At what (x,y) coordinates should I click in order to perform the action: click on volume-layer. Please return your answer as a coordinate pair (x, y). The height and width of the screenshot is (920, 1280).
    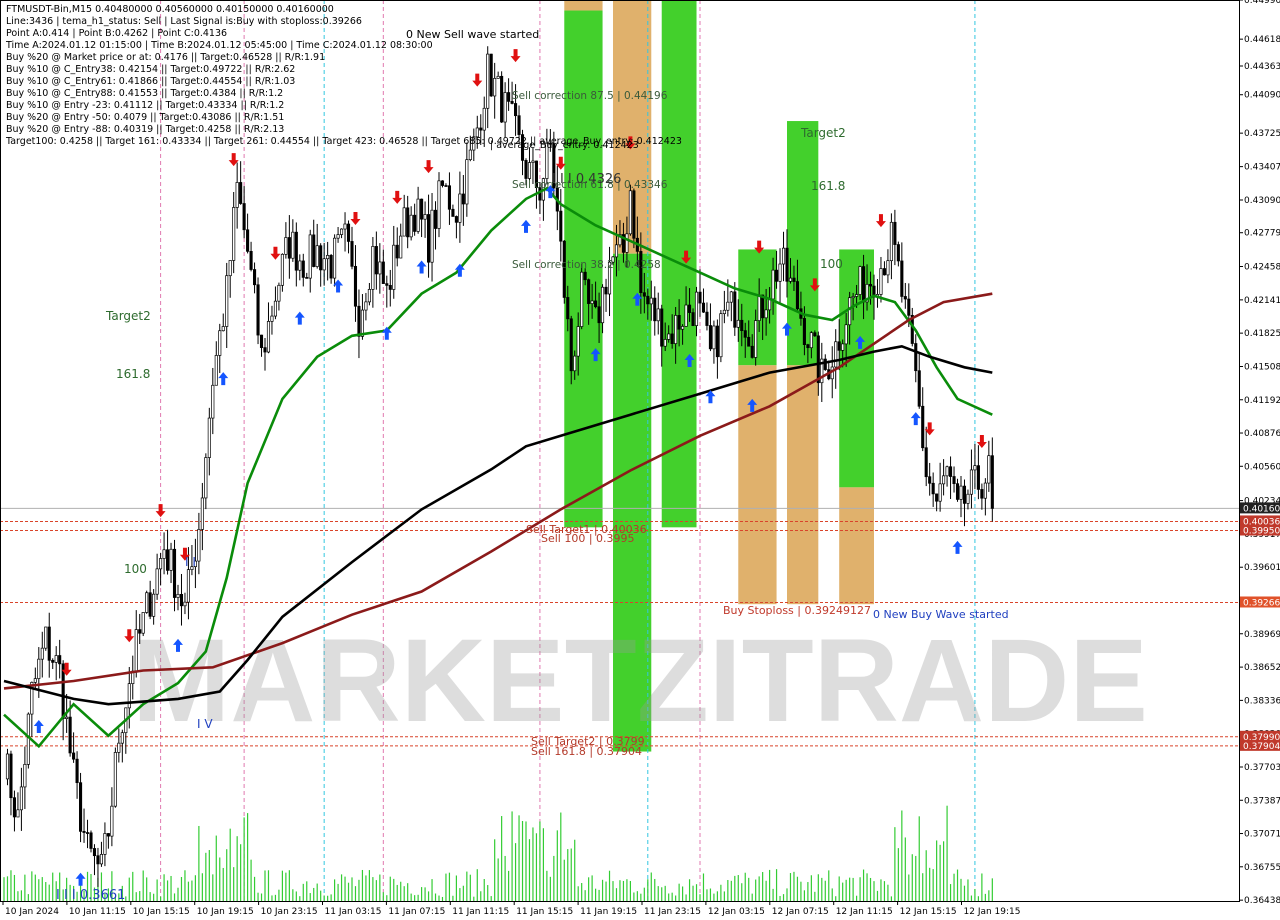
    Looking at the image, I should click on (498, 853).